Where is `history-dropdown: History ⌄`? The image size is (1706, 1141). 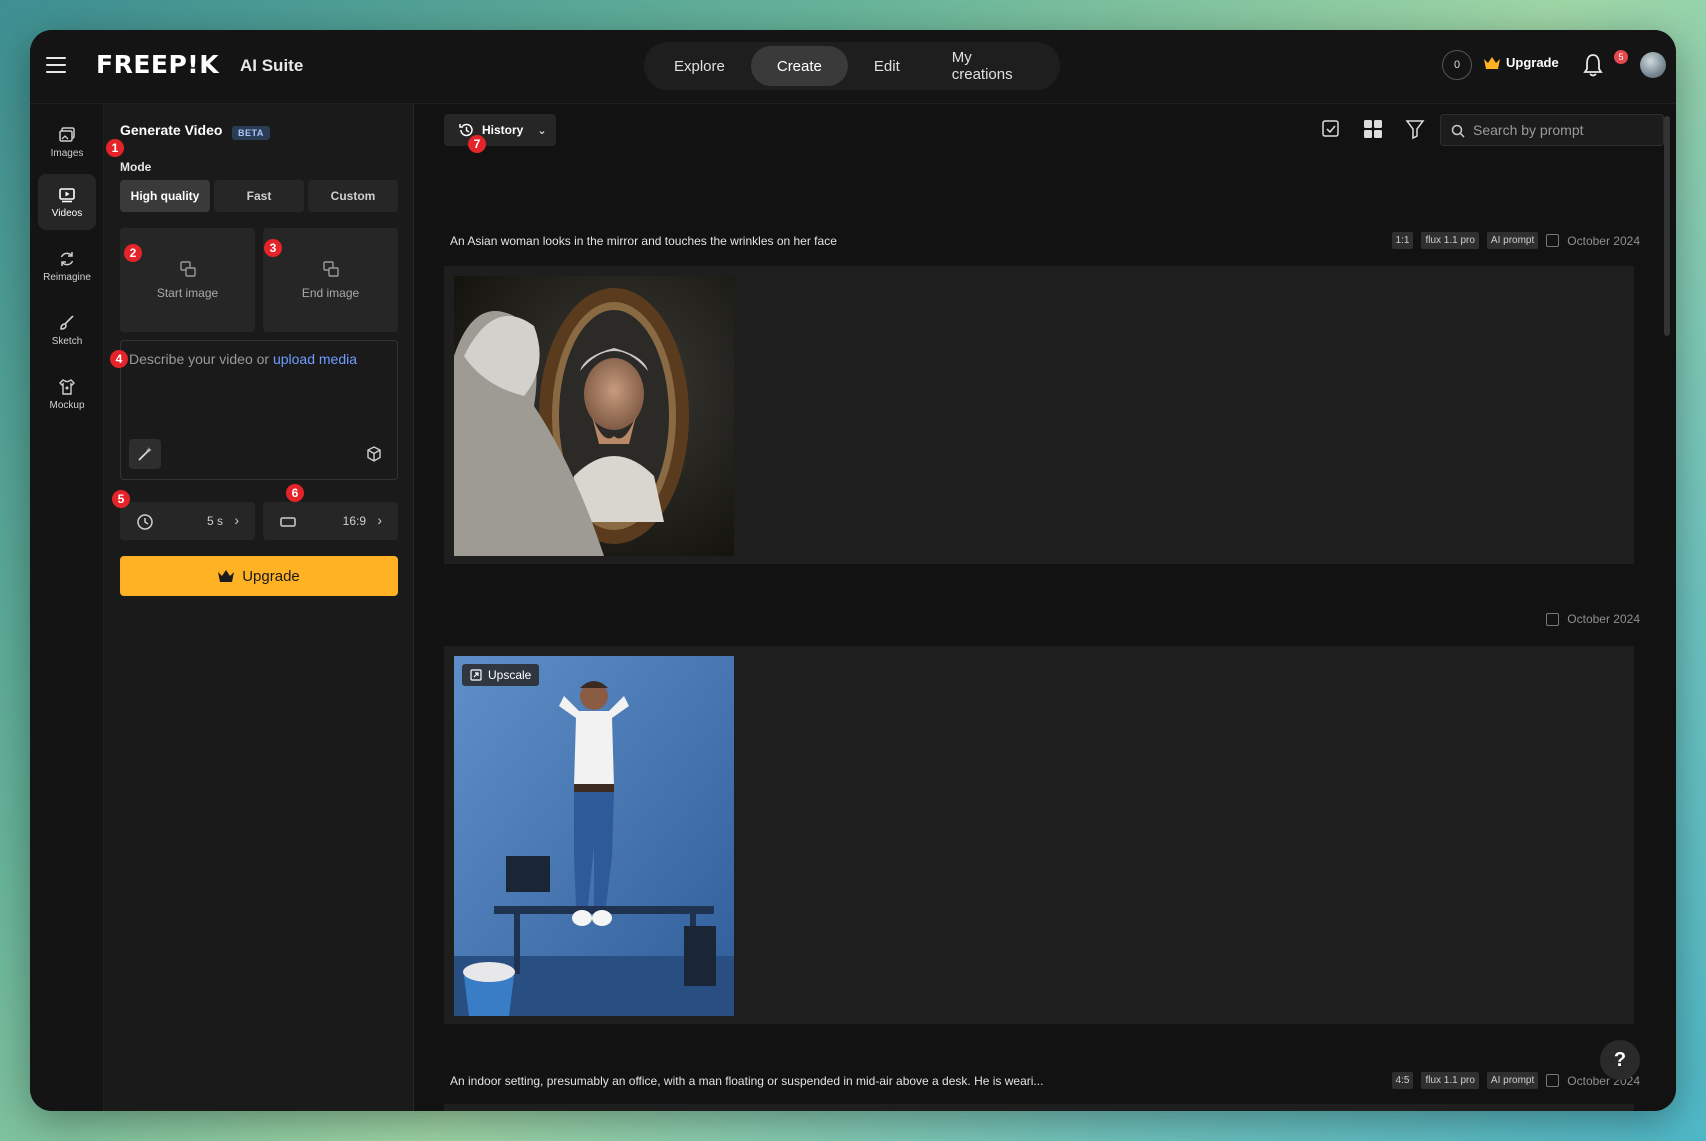
history-dropdown: History ⌄ is located at coordinates (500, 130).